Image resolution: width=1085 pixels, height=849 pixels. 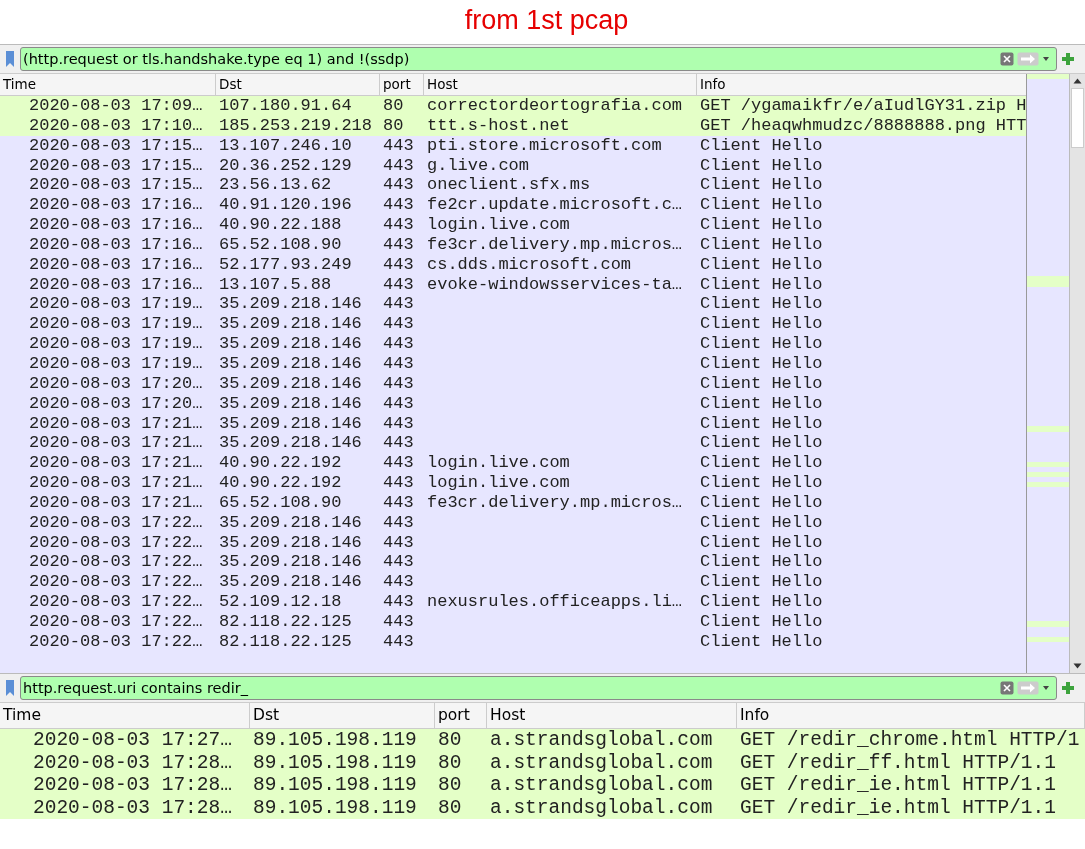 What do you see at coordinates (538, 59) in the screenshot?
I see `filter-field: (http.request or tls.handshake.type eq 1) and !(ssdp)` at bounding box center [538, 59].